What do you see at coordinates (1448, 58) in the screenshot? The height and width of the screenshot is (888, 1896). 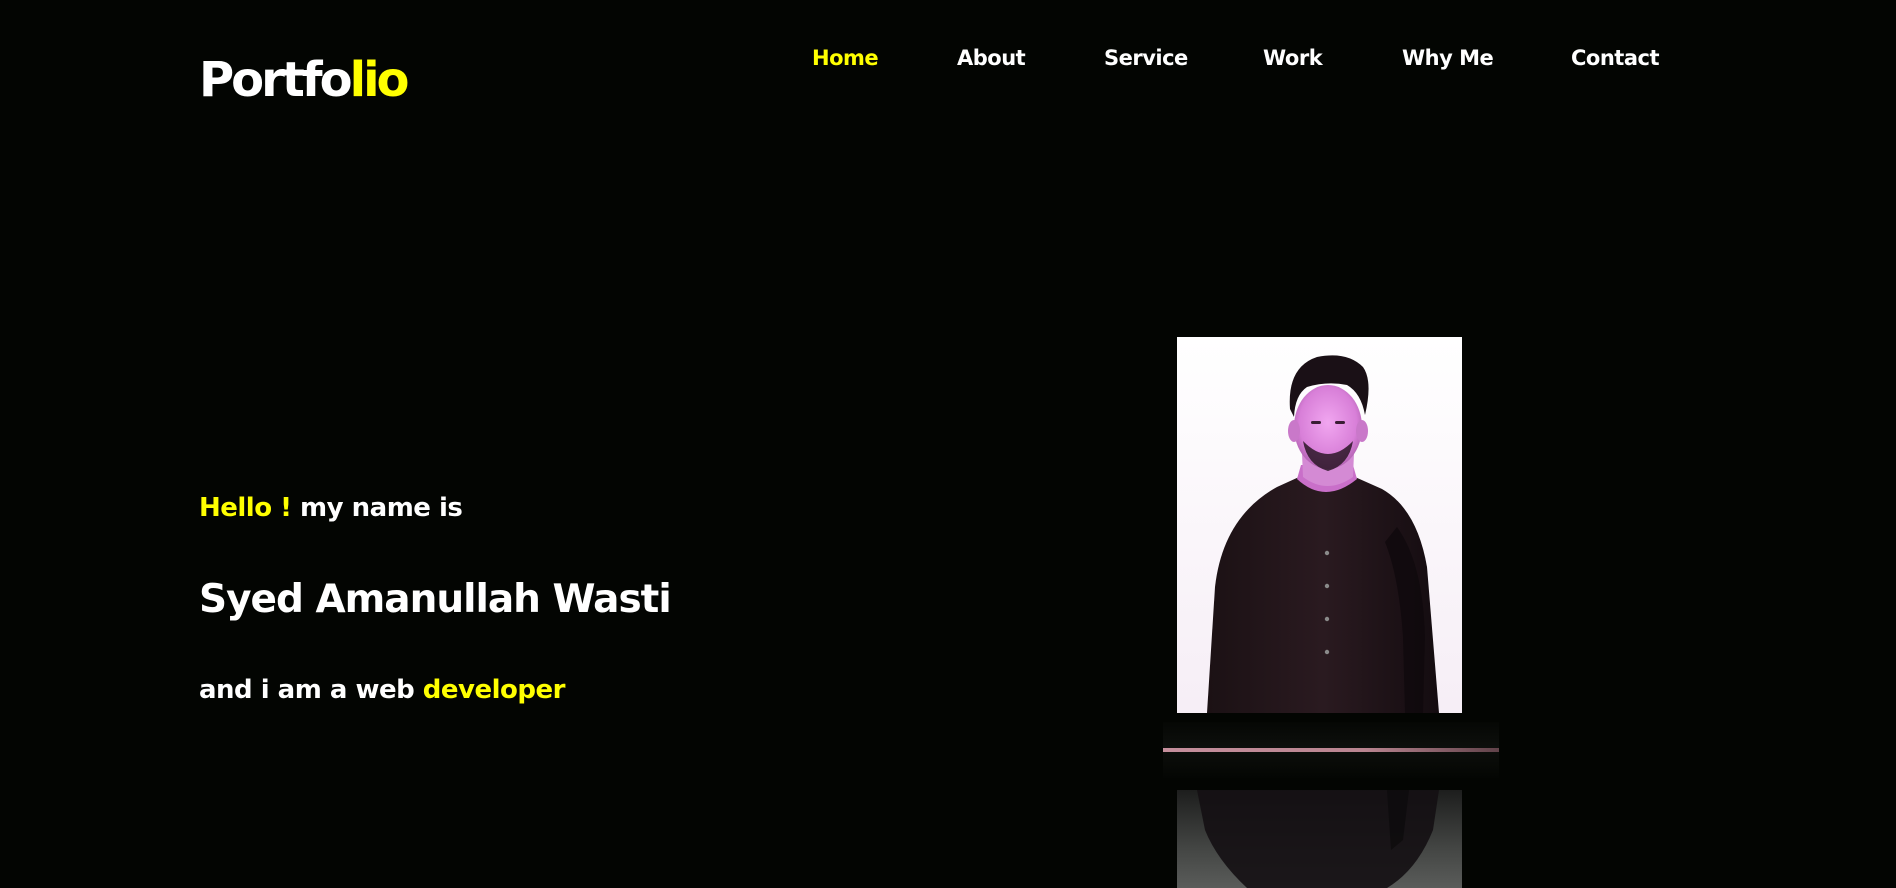 I see `nav-link-why-me: Why Me` at bounding box center [1448, 58].